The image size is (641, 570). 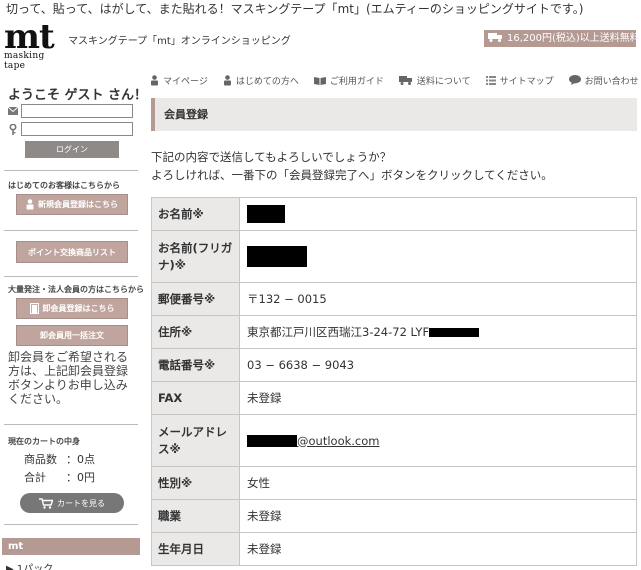 What do you see at coordinates (356, 81) in the screenshot?
I see `nav-label: ご利用ガイド` at bounding box center [356, 81].